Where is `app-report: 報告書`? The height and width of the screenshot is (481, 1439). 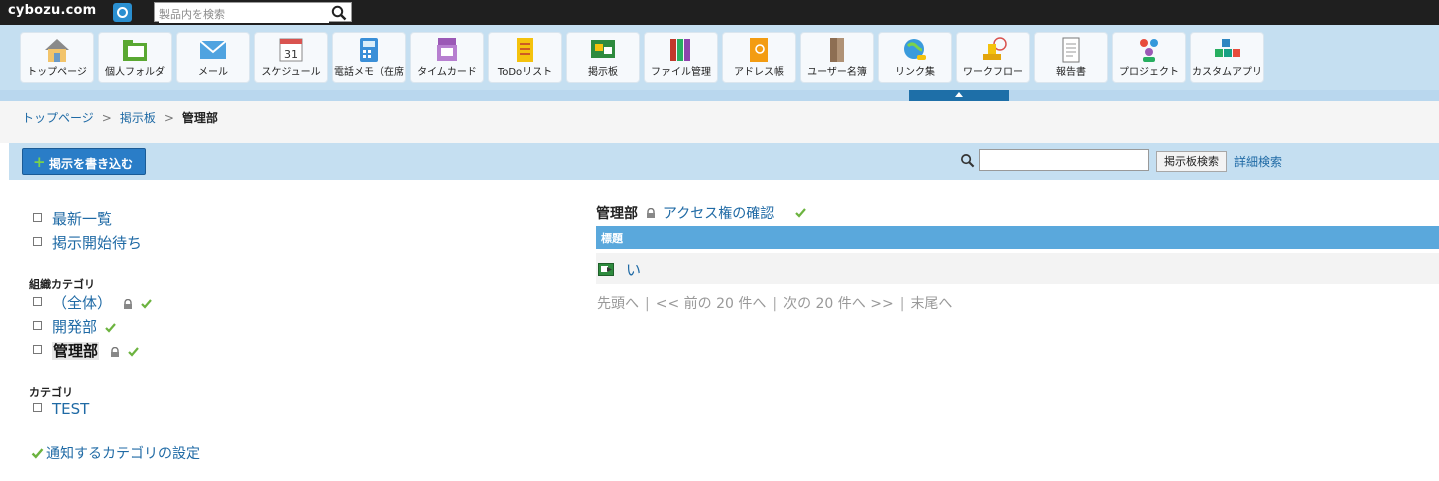
app-report: 報告書 is located at coordinates (1071, 57).